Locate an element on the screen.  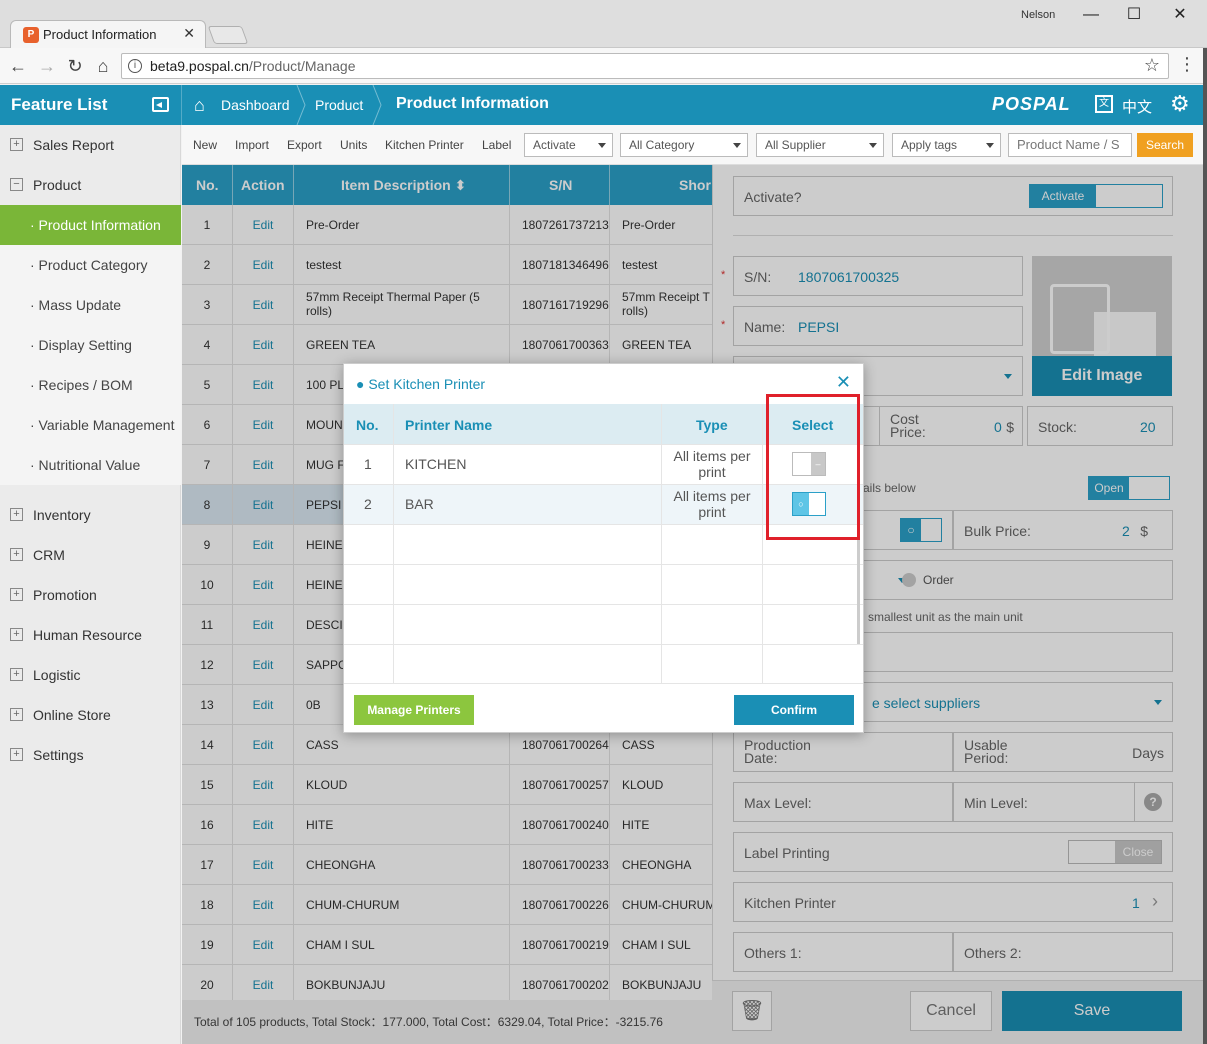
dialog-title: ● Set Kitchen Printer is located at coordinates (421, 384).